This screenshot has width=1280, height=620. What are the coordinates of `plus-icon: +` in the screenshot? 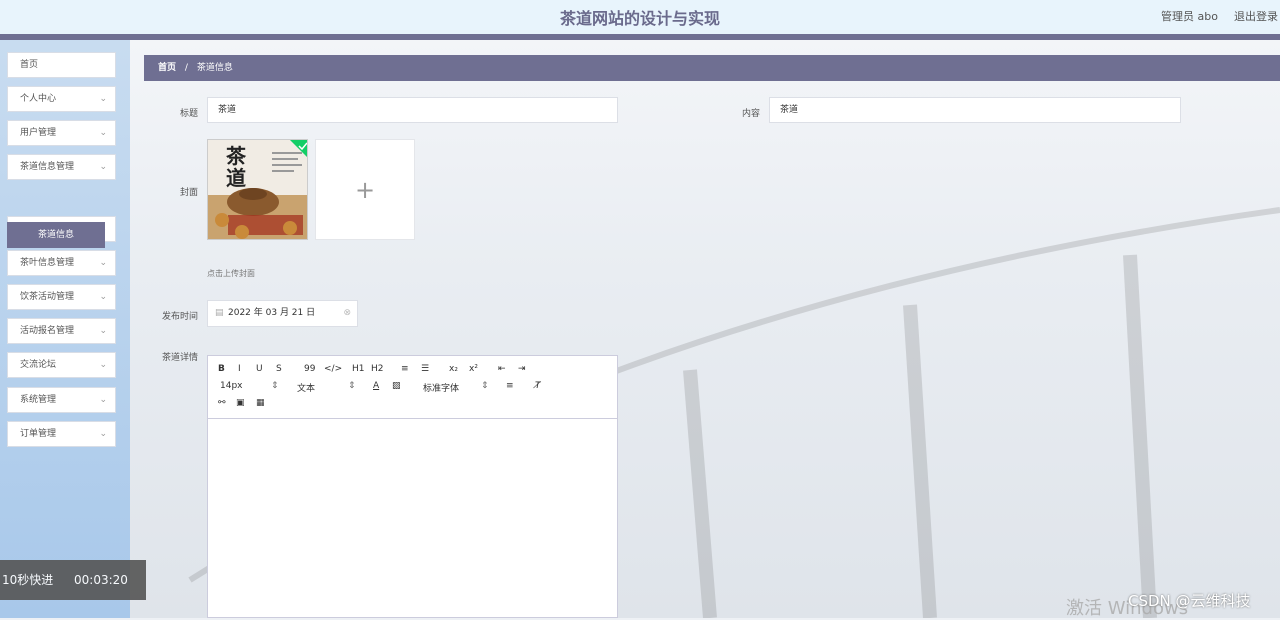 It's located at (365, 190).